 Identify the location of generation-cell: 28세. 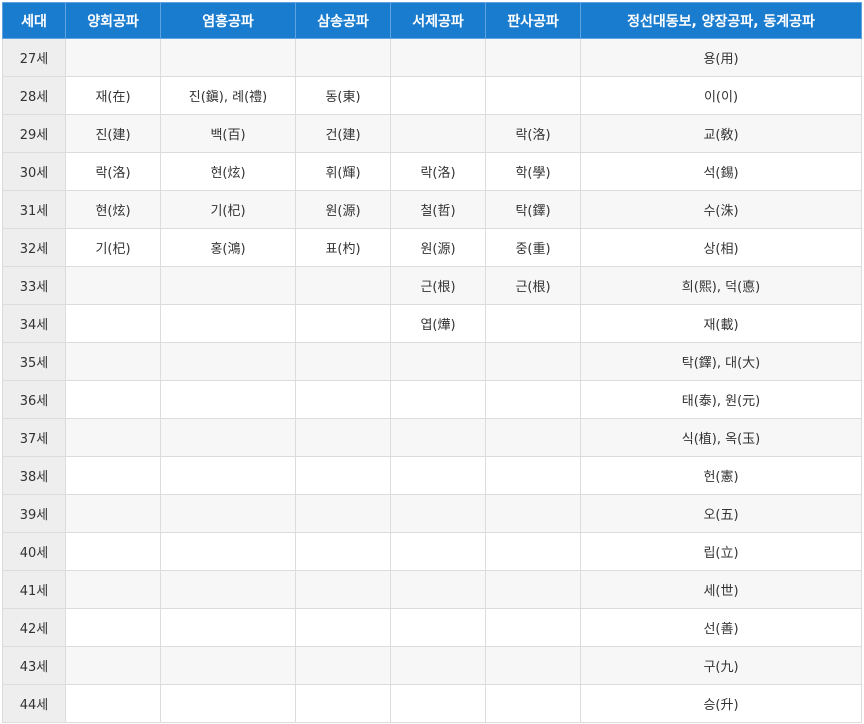
(34, 95).